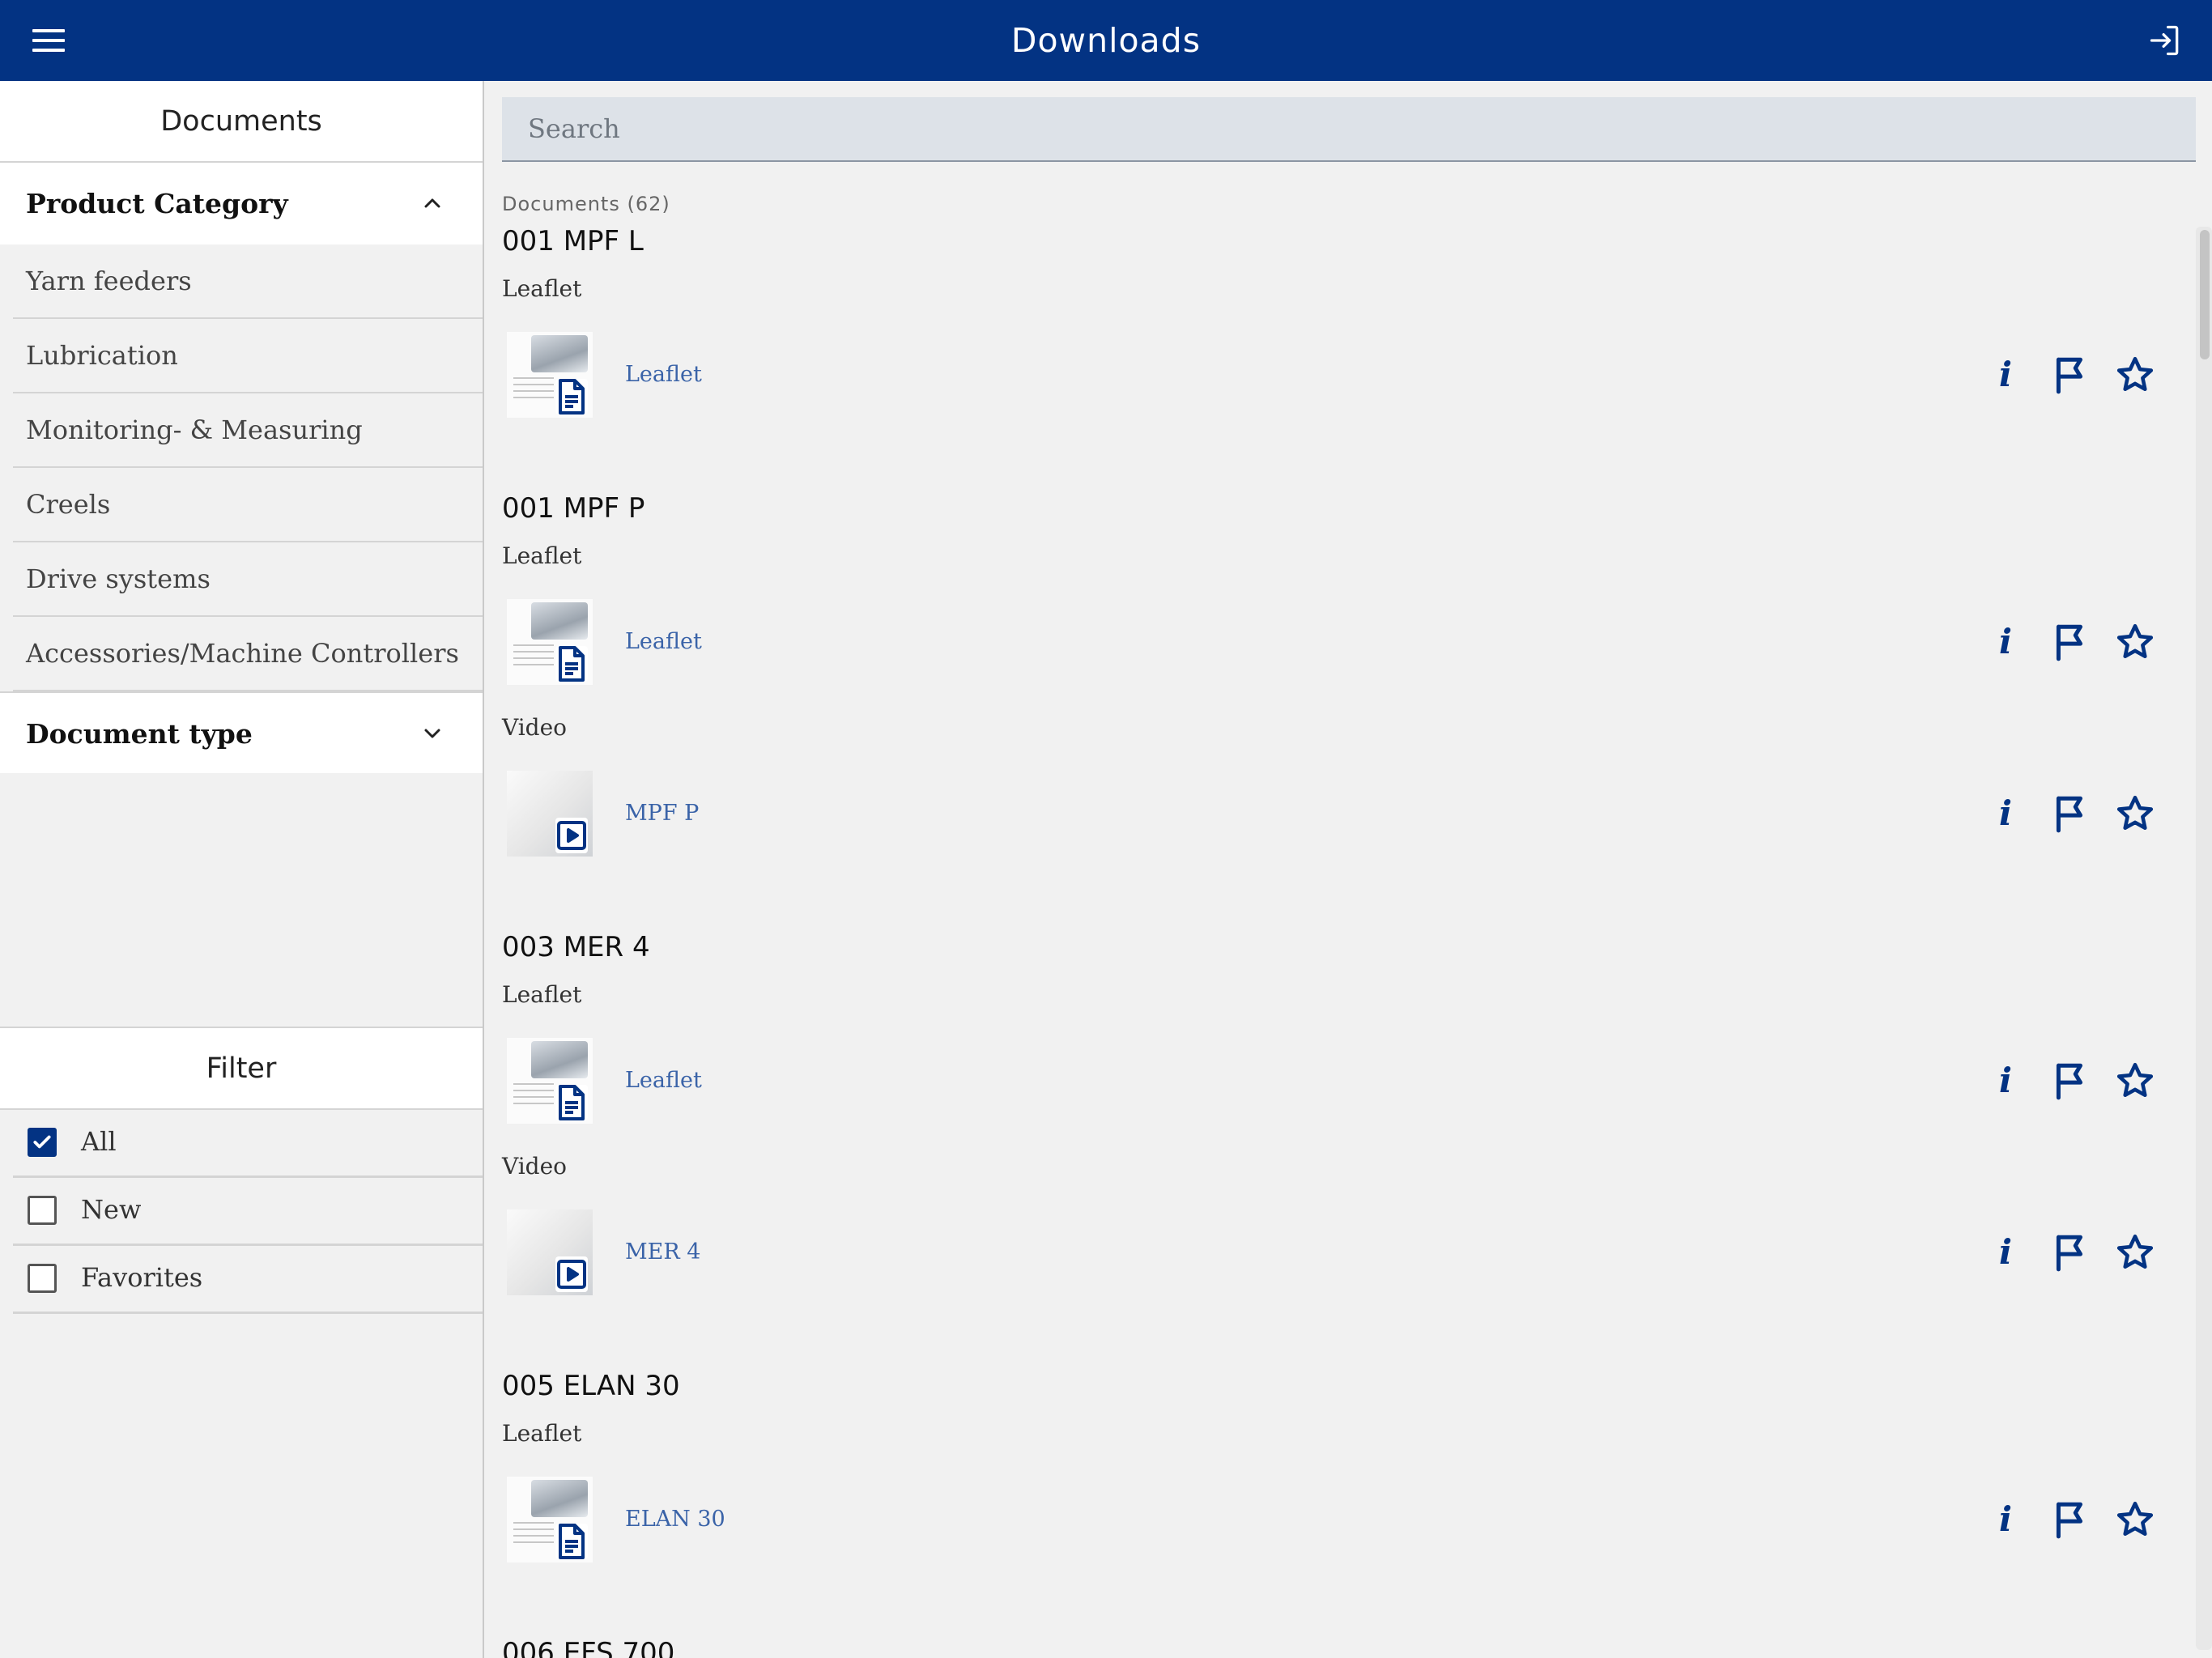 The image size is (2212, 1658). Describe the element at coordinates (248, 356) in the screenshot. I see `category-item-lubrication: Lubrication` at that location.